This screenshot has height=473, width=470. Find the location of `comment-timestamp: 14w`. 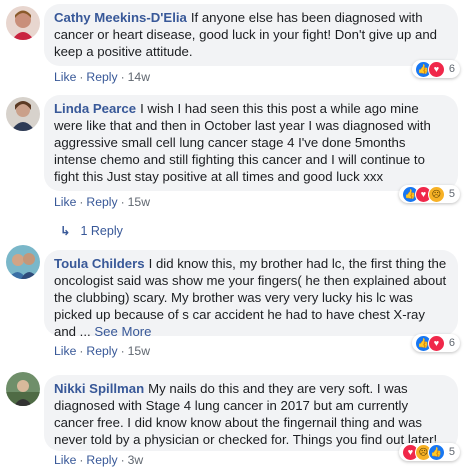

comment-timestamp: 14w is located at coordinates (139, 77).